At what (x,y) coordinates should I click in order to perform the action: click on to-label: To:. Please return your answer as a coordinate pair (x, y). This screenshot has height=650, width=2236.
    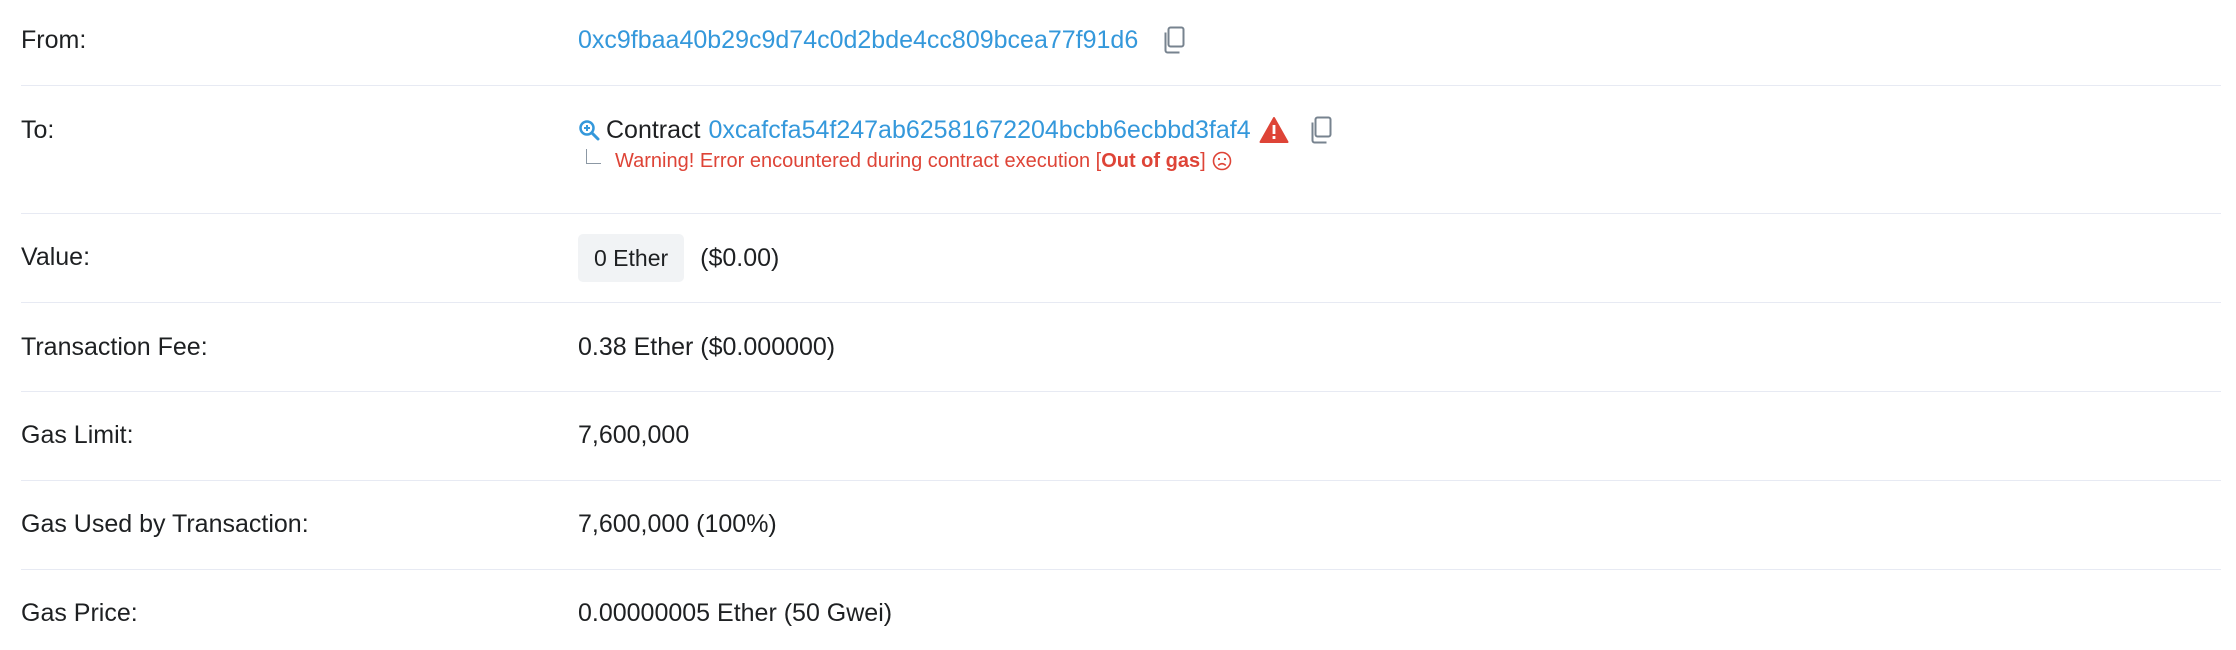
    Looking at the image, I should click on (38, 130).